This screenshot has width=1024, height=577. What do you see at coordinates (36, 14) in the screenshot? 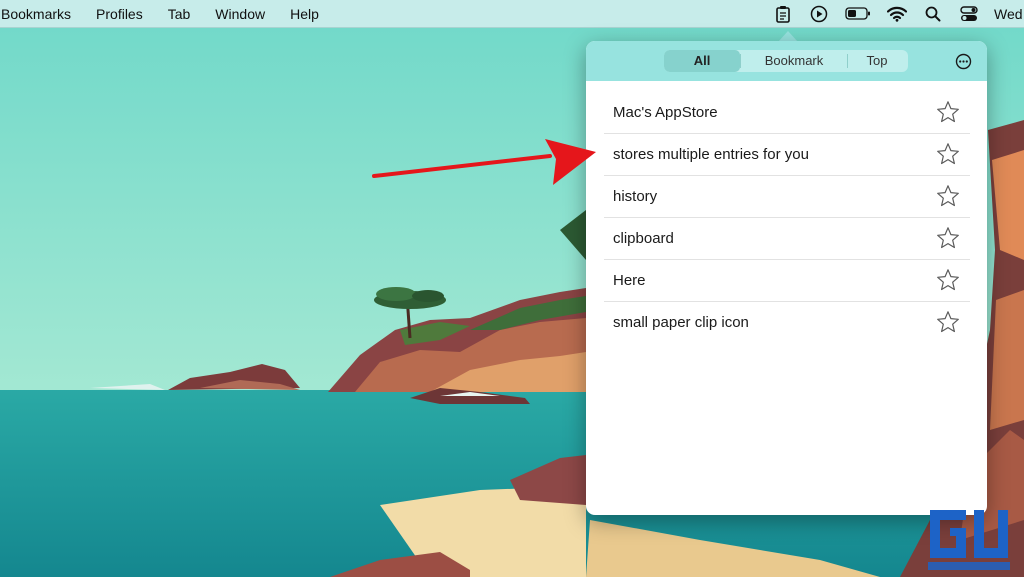
I see `menu-bookmarks: Bookmarks` at bounding box center [36, 14].